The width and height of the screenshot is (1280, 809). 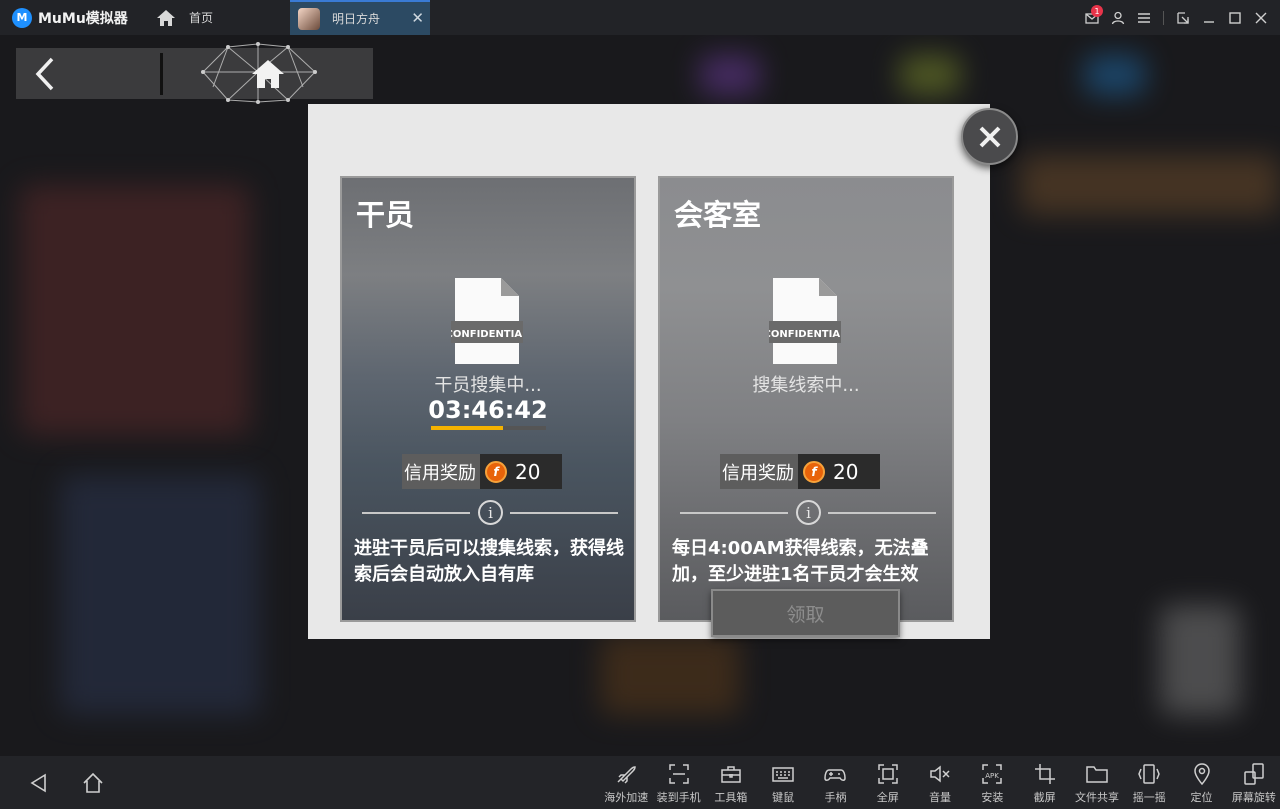 What do you see at coordinates (309, 18) in the screenshot?
I see `game-avatar-icon` at bounding box center [309, 18].